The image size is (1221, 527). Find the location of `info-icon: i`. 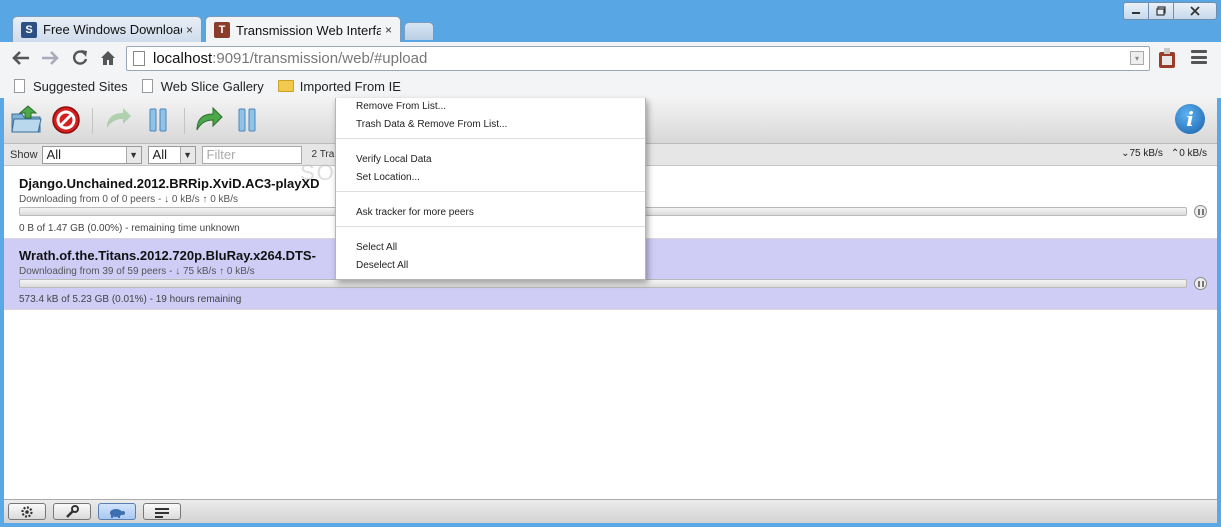

info-icon: i is located at coordinates (1190, 119).